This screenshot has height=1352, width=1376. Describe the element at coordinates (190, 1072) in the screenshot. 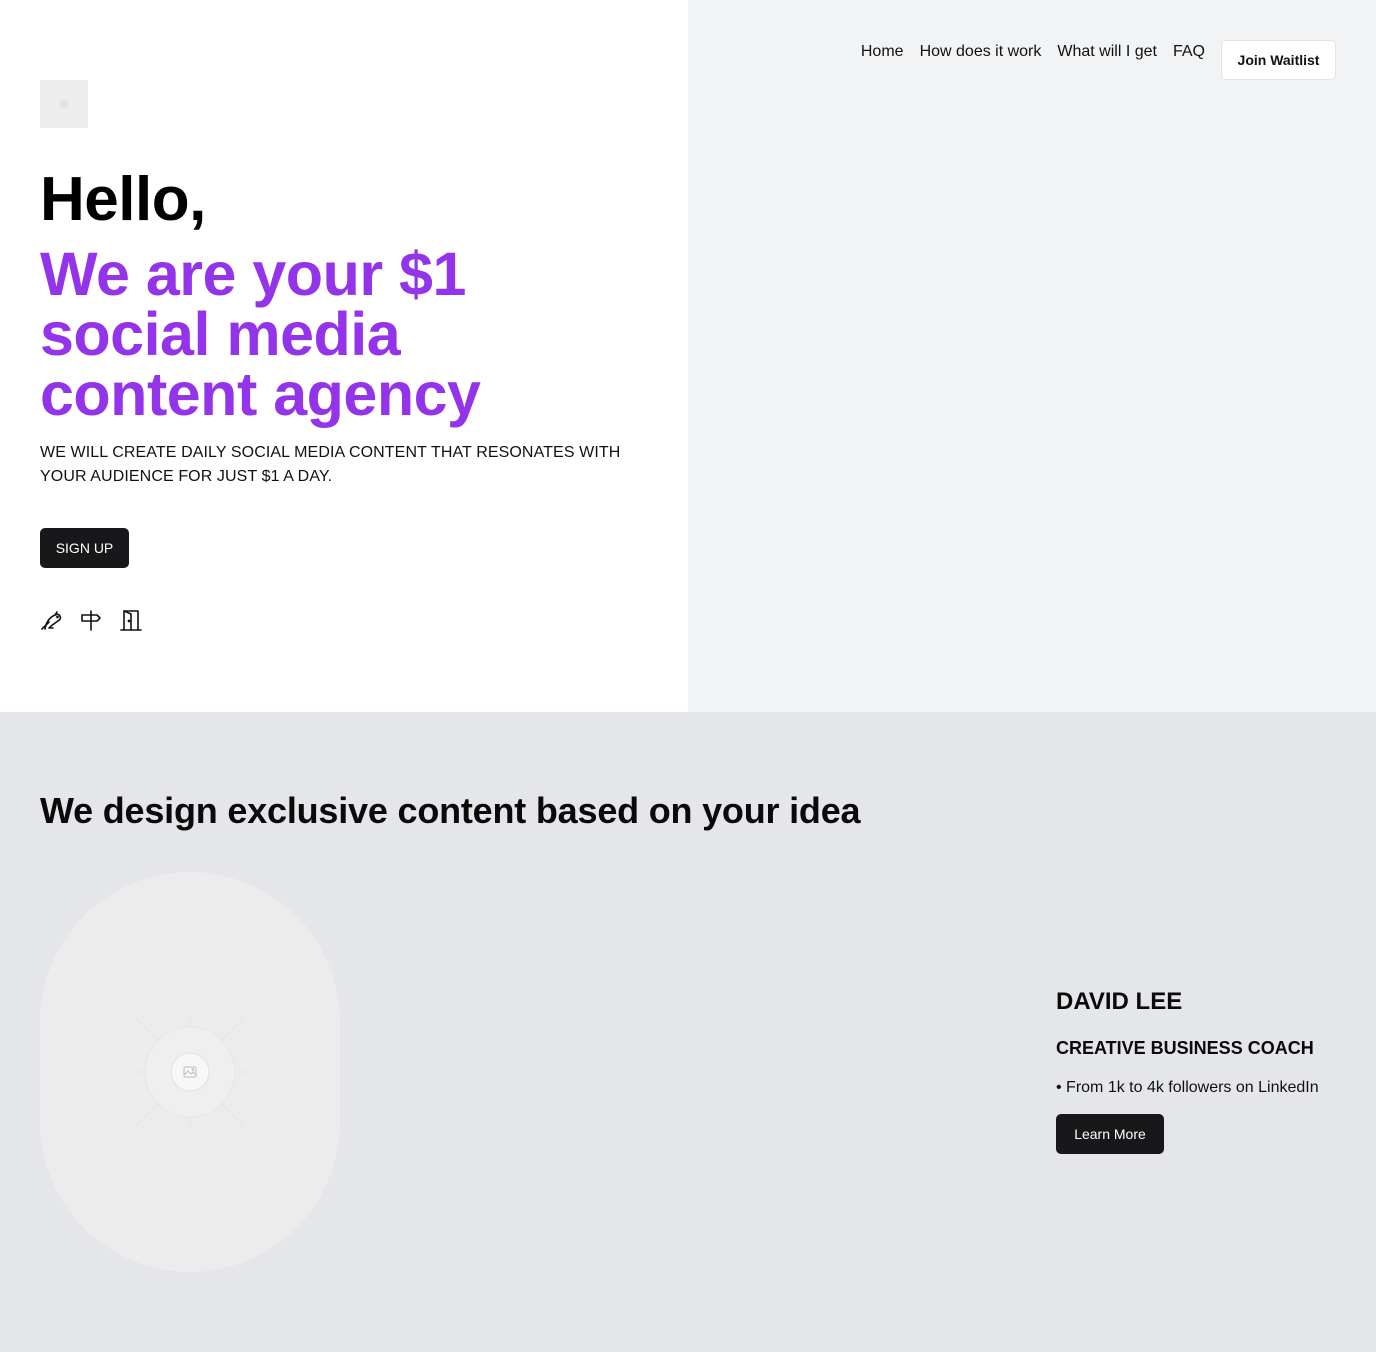

I see `image-placeholder` at that location.